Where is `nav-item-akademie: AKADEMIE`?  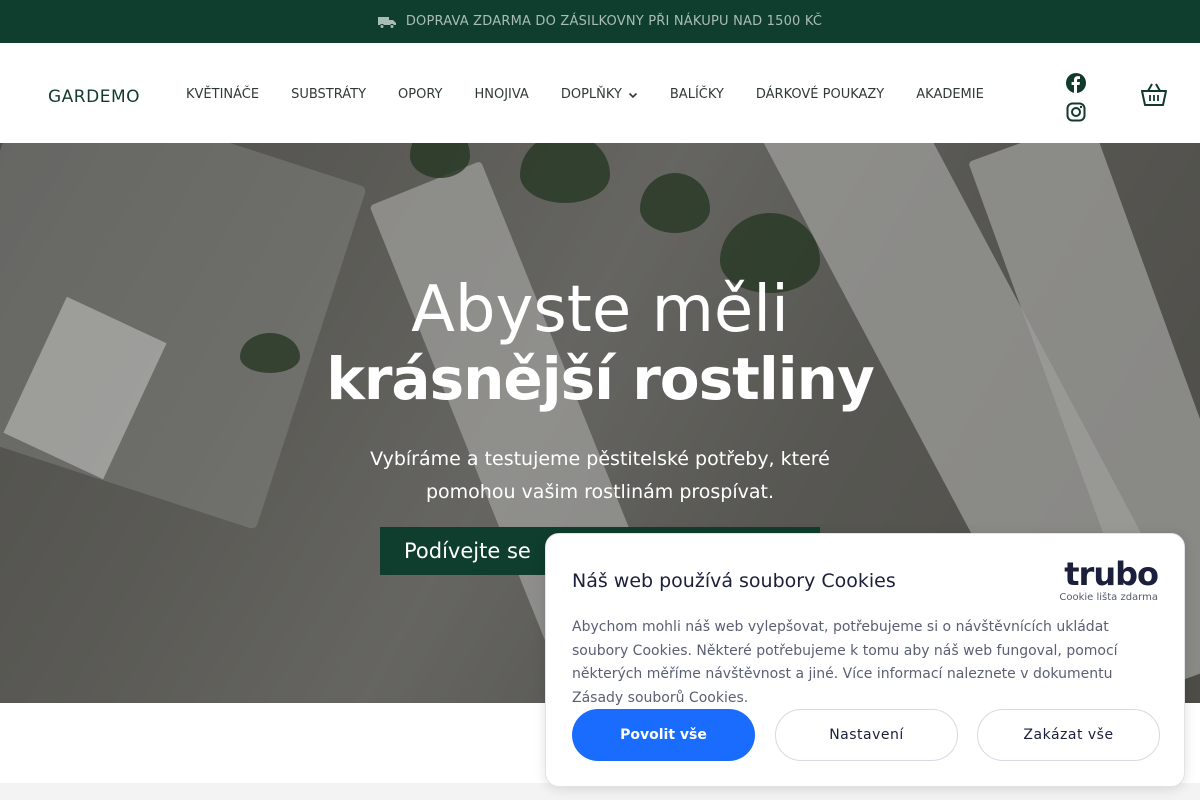
nav-item-akademie: AKADEMIE is located at coordinates (950, 94).